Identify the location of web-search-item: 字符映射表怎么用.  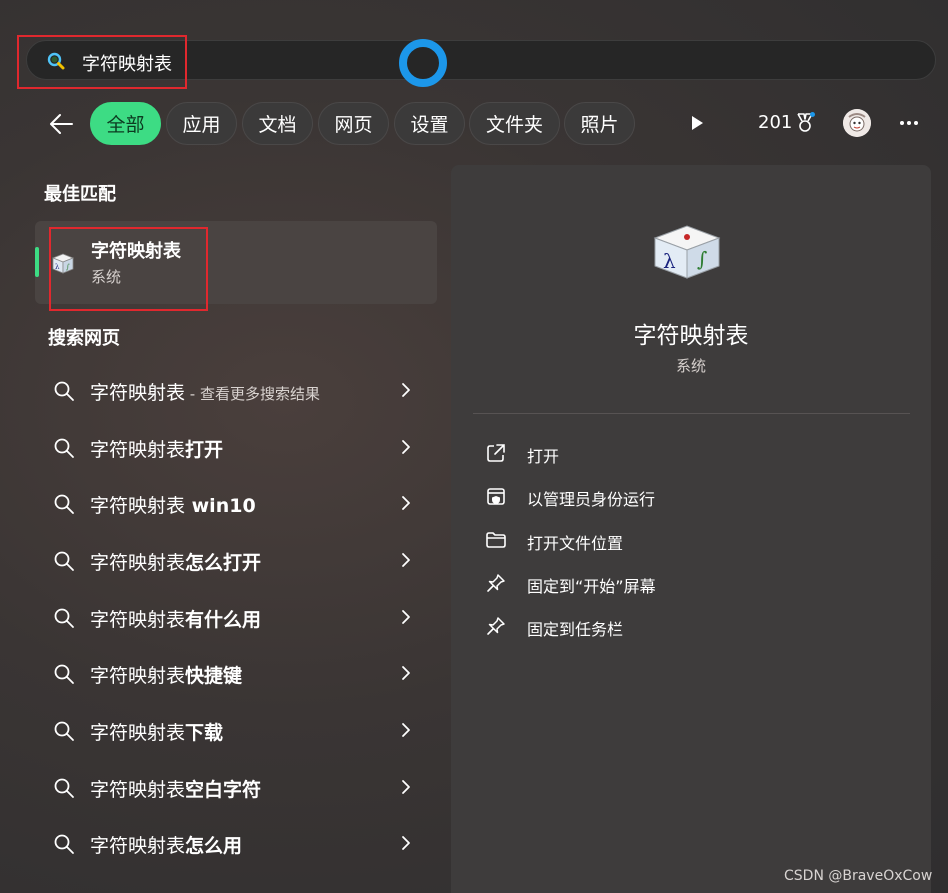
(238, 843).